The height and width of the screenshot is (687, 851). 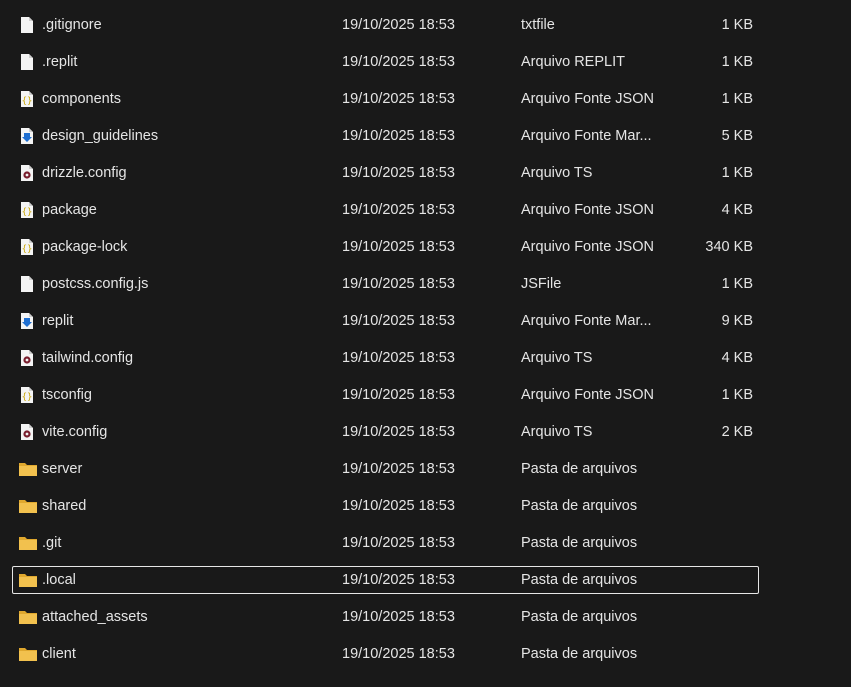 I want to click on file-name: .local, so click(x=59, y=580).